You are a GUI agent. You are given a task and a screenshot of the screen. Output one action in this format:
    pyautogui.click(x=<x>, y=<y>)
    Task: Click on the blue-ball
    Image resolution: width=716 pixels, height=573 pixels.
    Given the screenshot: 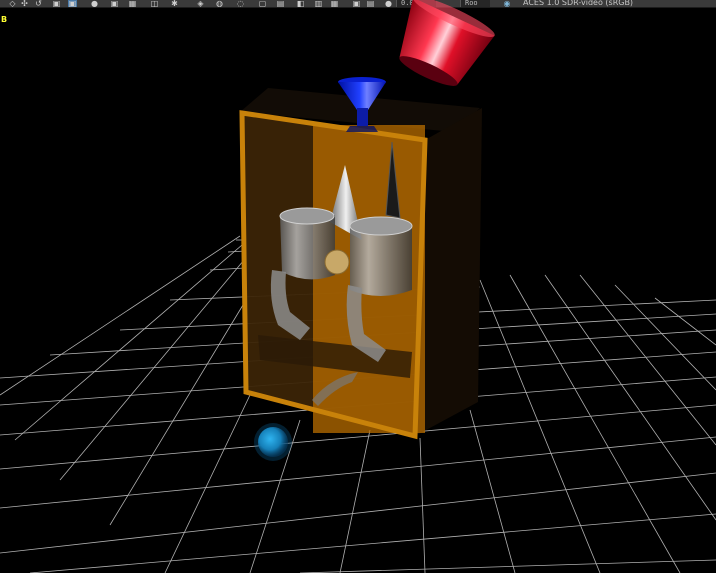 What is the action you would take?
    pyautogui.click(x=273, y=442)
    